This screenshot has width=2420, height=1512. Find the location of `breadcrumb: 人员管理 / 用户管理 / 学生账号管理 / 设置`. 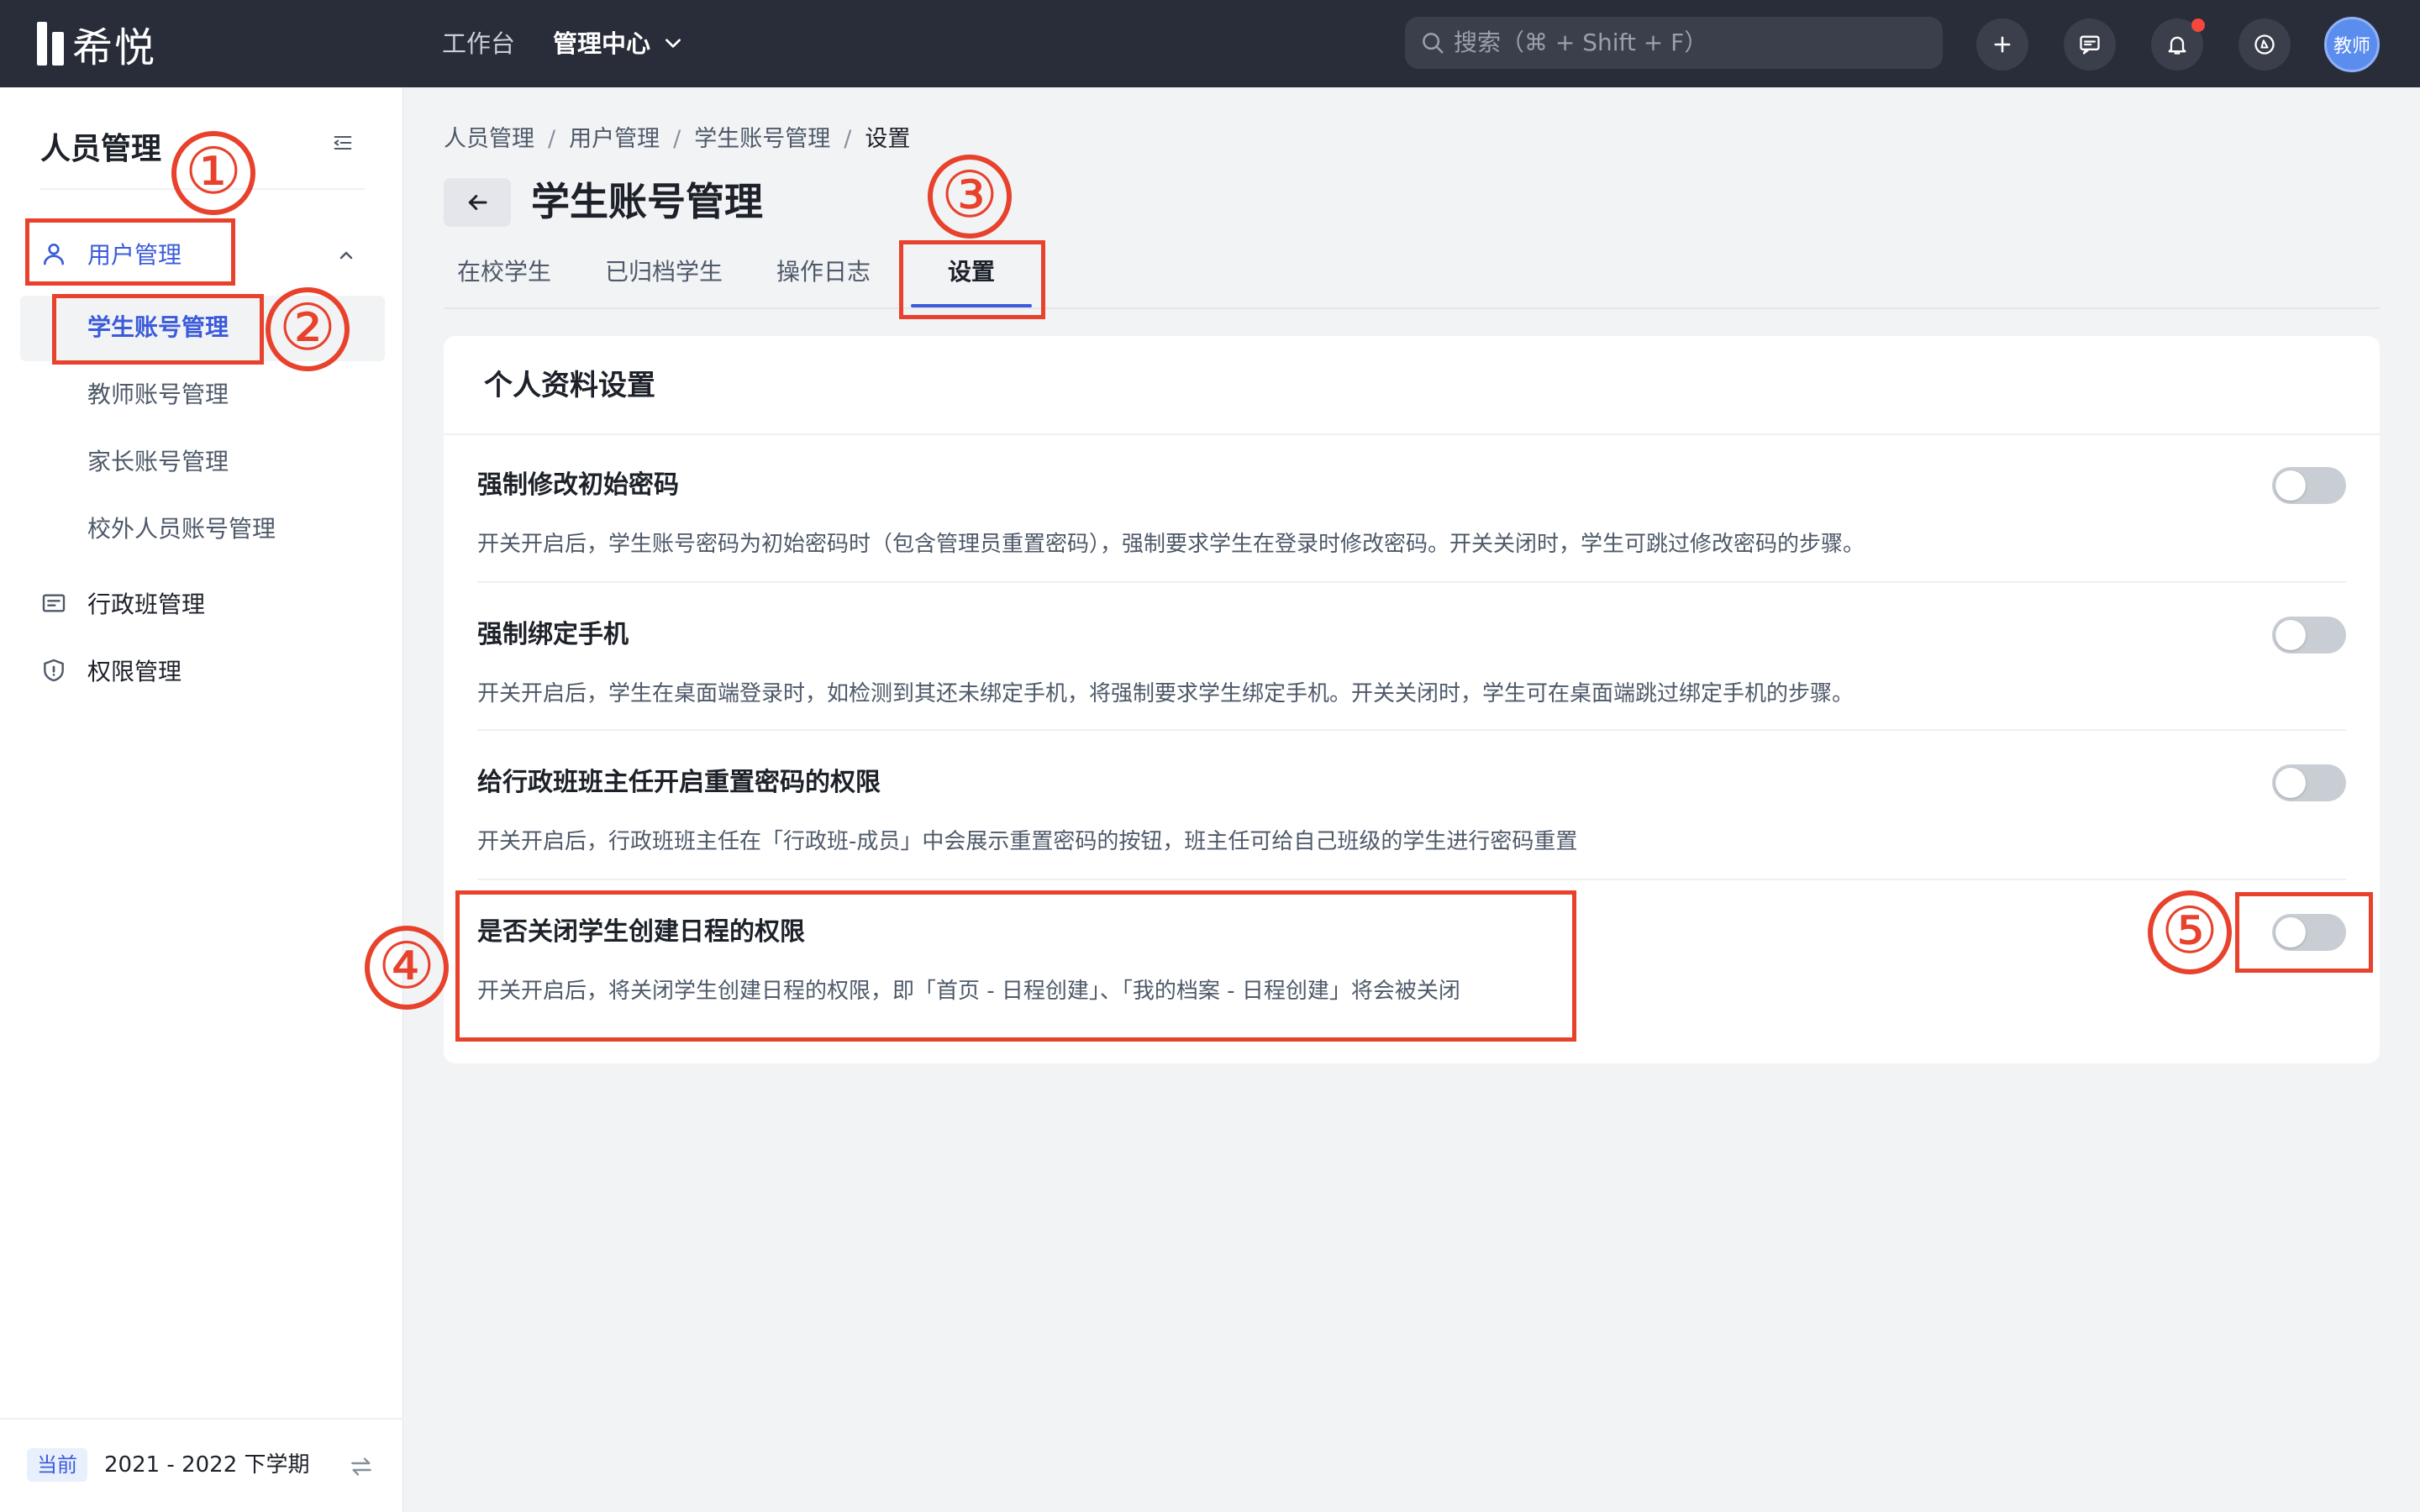

breadcrumb: 人员管理 / 用户管理 / 学生账号管理 / 设置 is located at coordinates (677, 139).